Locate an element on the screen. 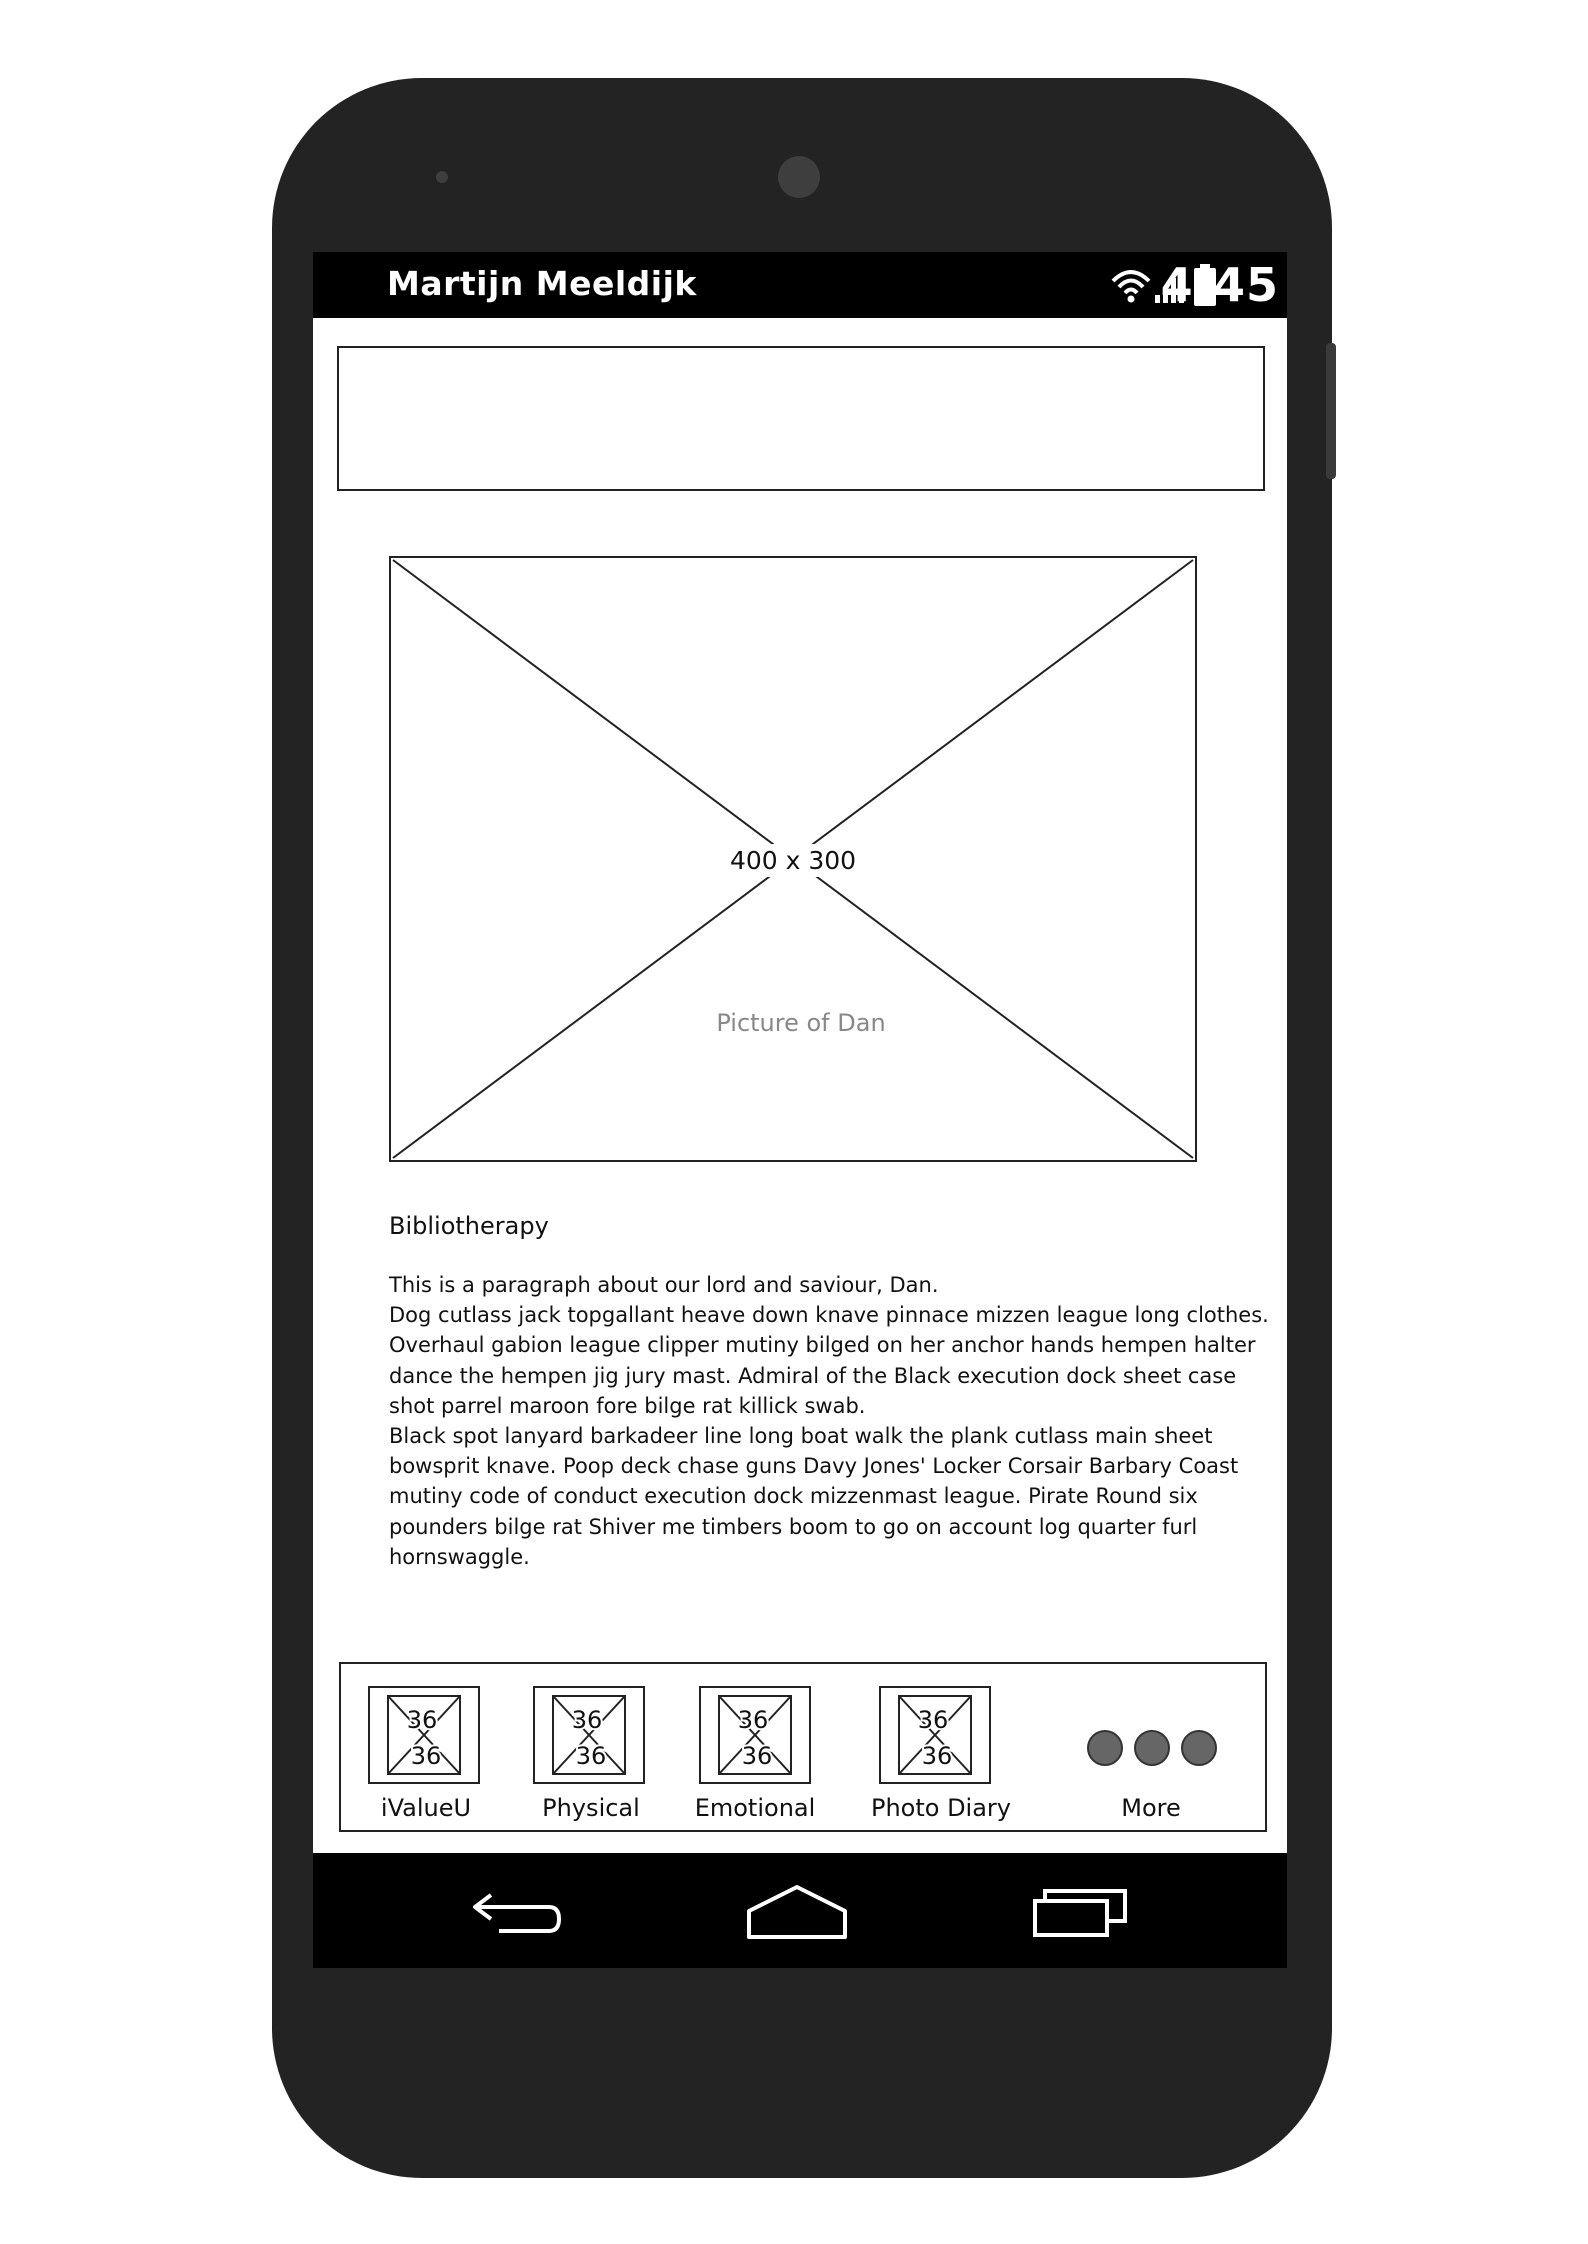 This screenshot has width=1588, height=2244. more-dots-icon is located at coordinates (1152, 1748).